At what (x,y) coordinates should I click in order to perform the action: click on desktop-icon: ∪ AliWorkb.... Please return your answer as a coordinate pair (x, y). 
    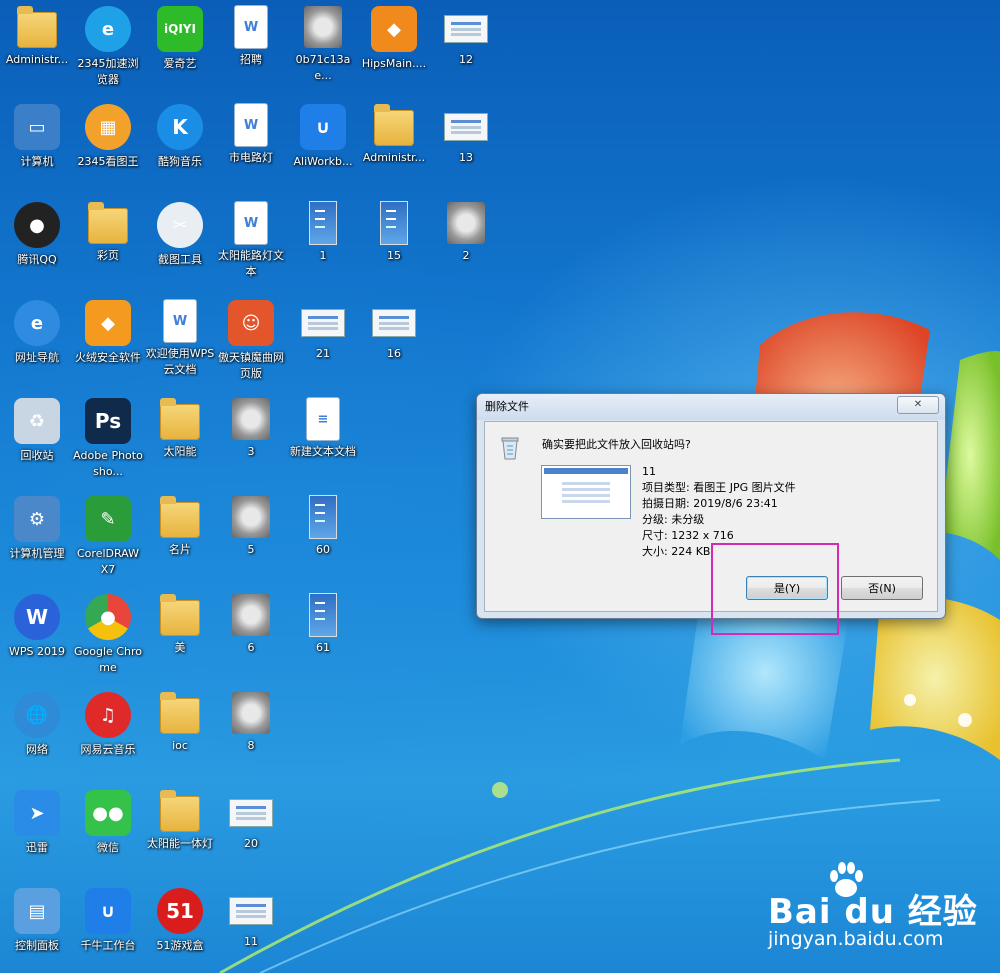
    Looking at the image, I should click on (323, 135).